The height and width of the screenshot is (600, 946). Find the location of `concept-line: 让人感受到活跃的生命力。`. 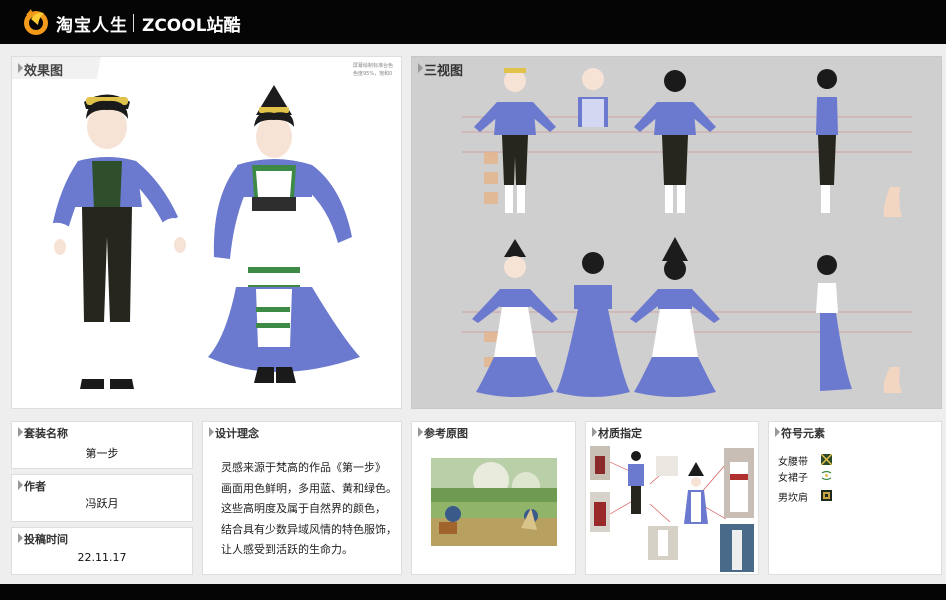

concept-line: 让人感受到活跃的生命力。 is located at coordinates (287, 549).